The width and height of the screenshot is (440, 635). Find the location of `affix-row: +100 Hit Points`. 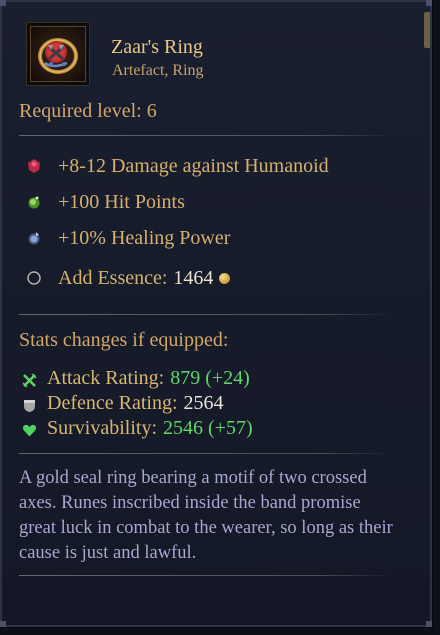

affix-row: +100 Hit Points is located at coordinates (105, 202).